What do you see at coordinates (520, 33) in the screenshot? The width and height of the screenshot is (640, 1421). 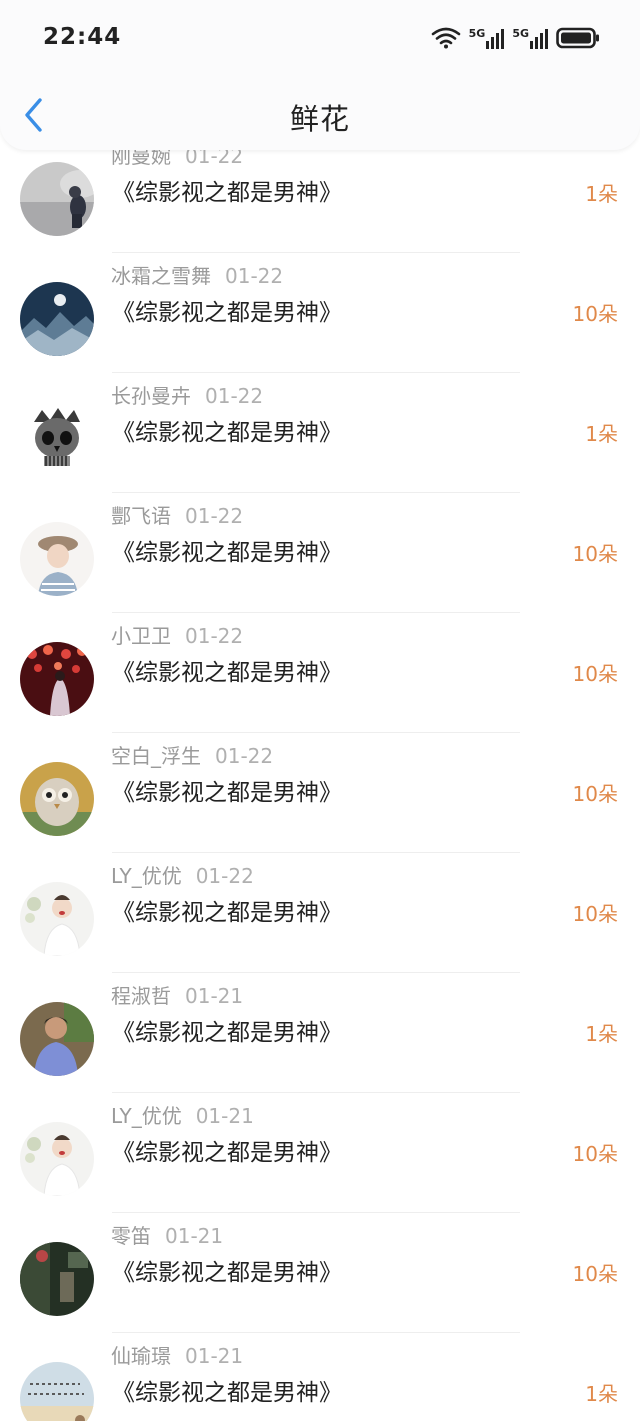 I see `network-type-2: 5G` at bounding box center [520, 33].